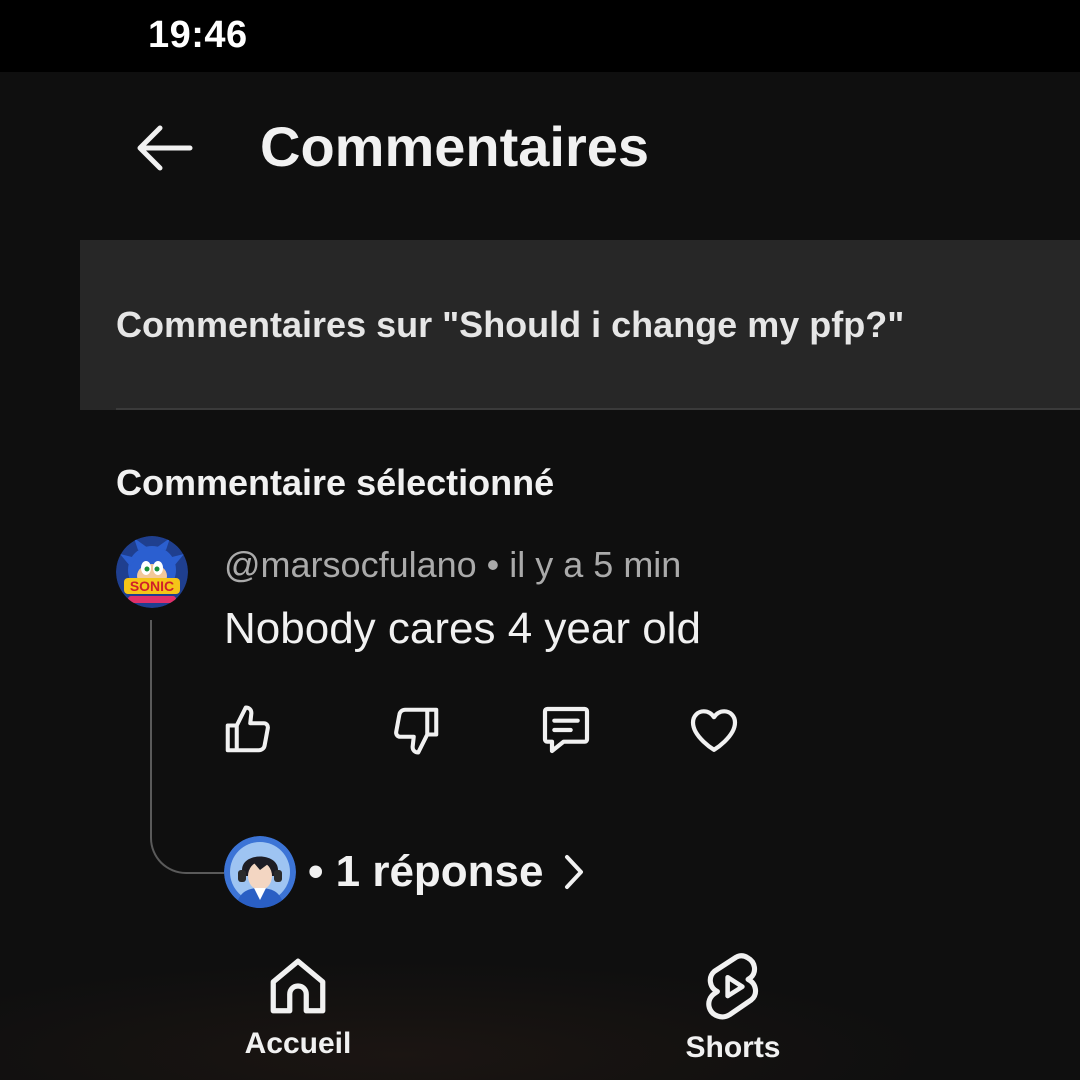 This screenshot has height=1080, width=1080. What do you see at coordinates (540, 1007) in the screenshot?
I see `bottom-nav: Accueil Shorts` at bounding box center [540, 1007].